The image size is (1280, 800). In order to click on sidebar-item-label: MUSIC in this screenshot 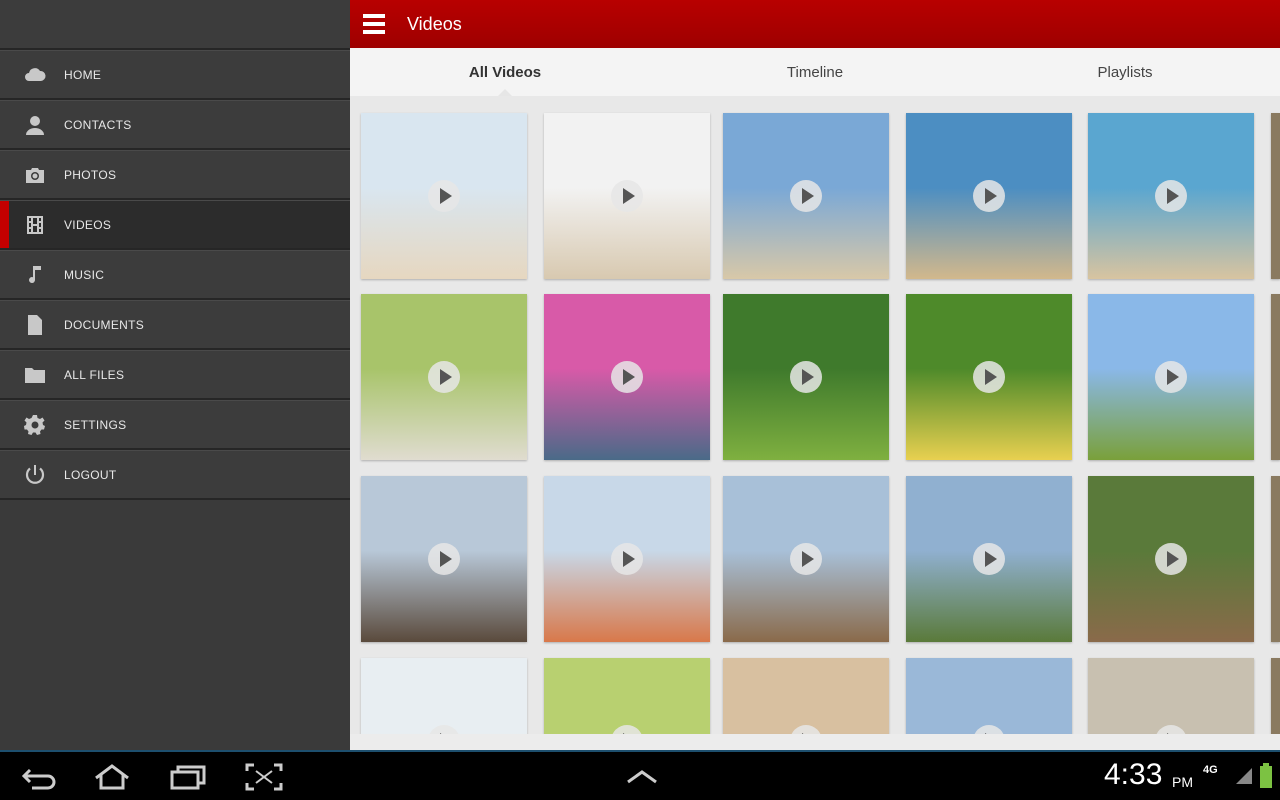, I will do `click(84, 274)`.